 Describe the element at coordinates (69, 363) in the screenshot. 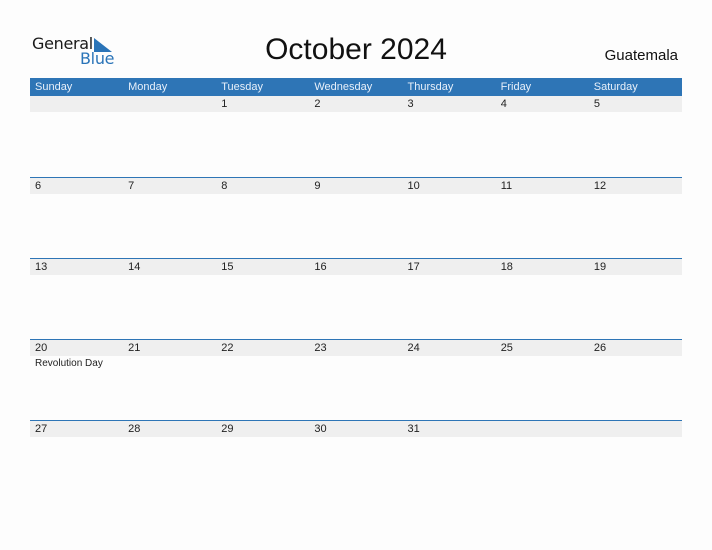

I see `holiday-label: Revolution Day` at that location.